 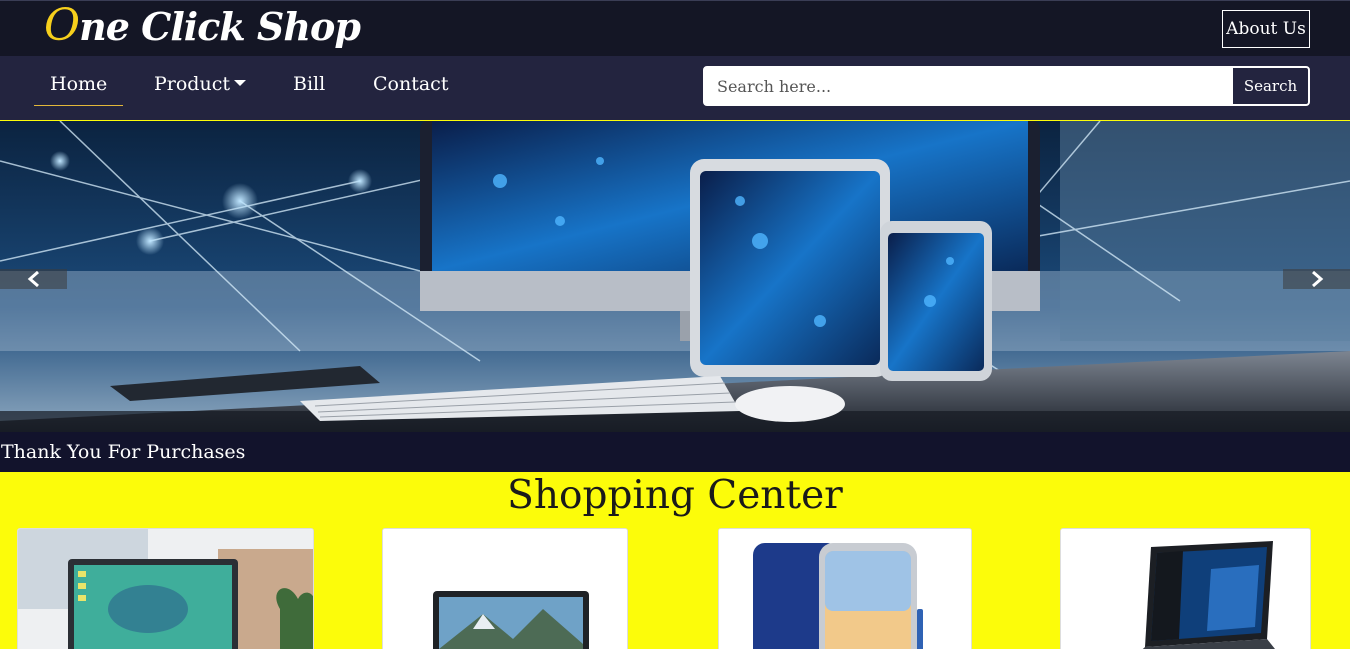 I want to click on nav-home: Home, so click(x=79, y=88).